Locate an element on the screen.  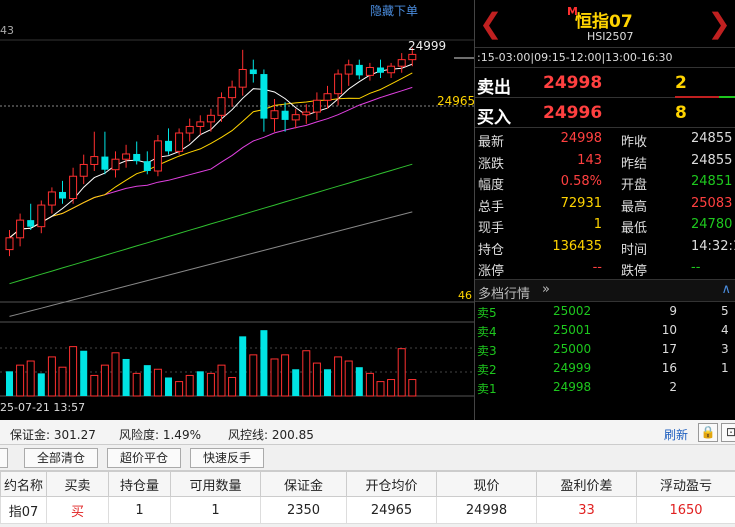
prev-contract-arrow-icon: ❮ is located at coordinates (490, 24).